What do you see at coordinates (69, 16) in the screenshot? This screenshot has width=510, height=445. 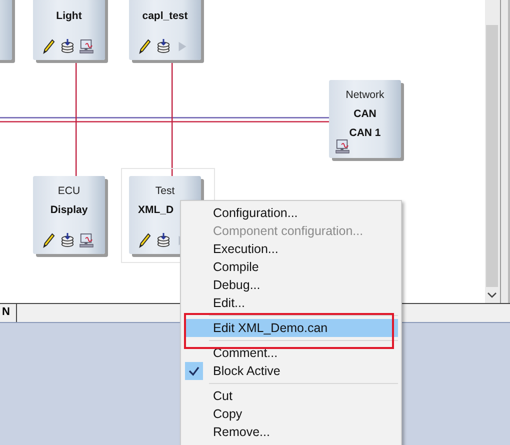 I see `node-name: Light` at bounding box center [69, 16].